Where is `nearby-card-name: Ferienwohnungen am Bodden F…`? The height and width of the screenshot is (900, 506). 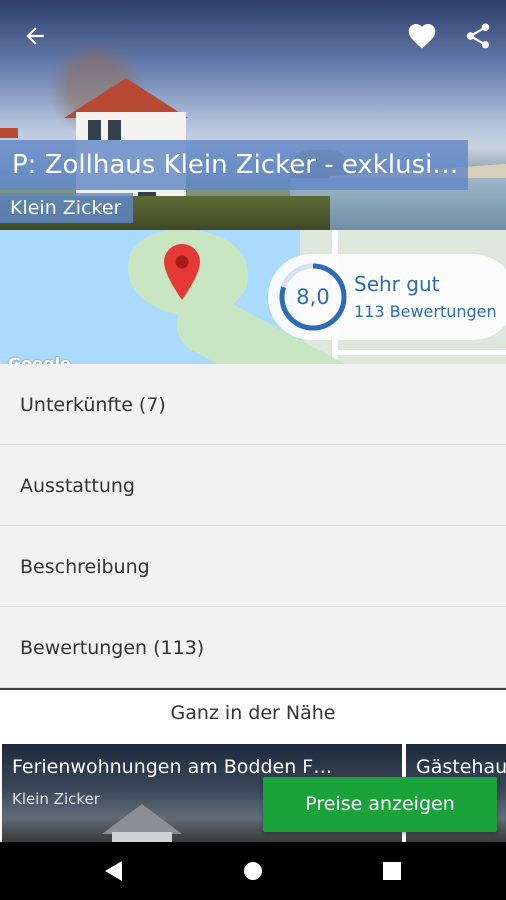 nearby-card-name: Ferienwohnungen am Bodden F… is located at coordinates (172, 767).